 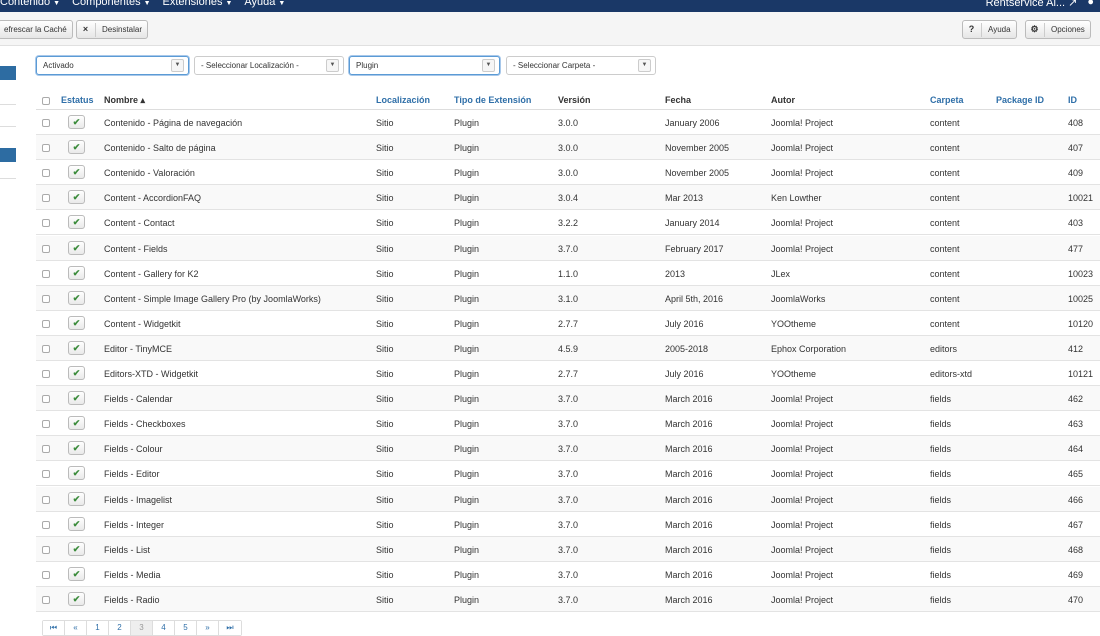 What do you see at coordinates (133, 449) in the screenshot?
I see `row-name: Fields - Colour` at bounding box center [133, 449].